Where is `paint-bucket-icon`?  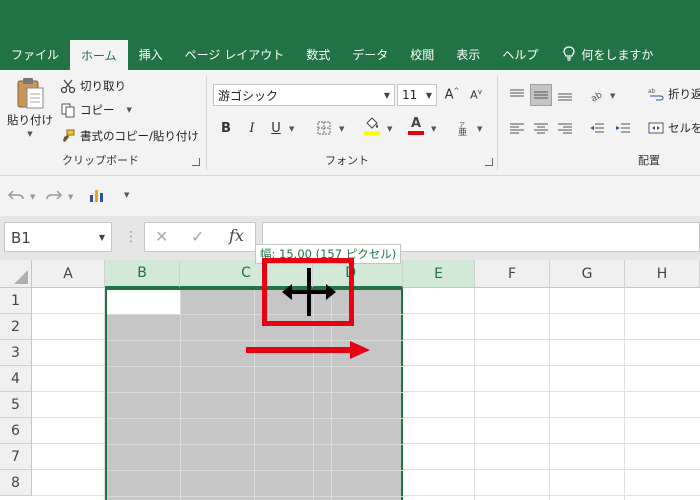
paint-bucket-icon is located at coordinates (372, 123).